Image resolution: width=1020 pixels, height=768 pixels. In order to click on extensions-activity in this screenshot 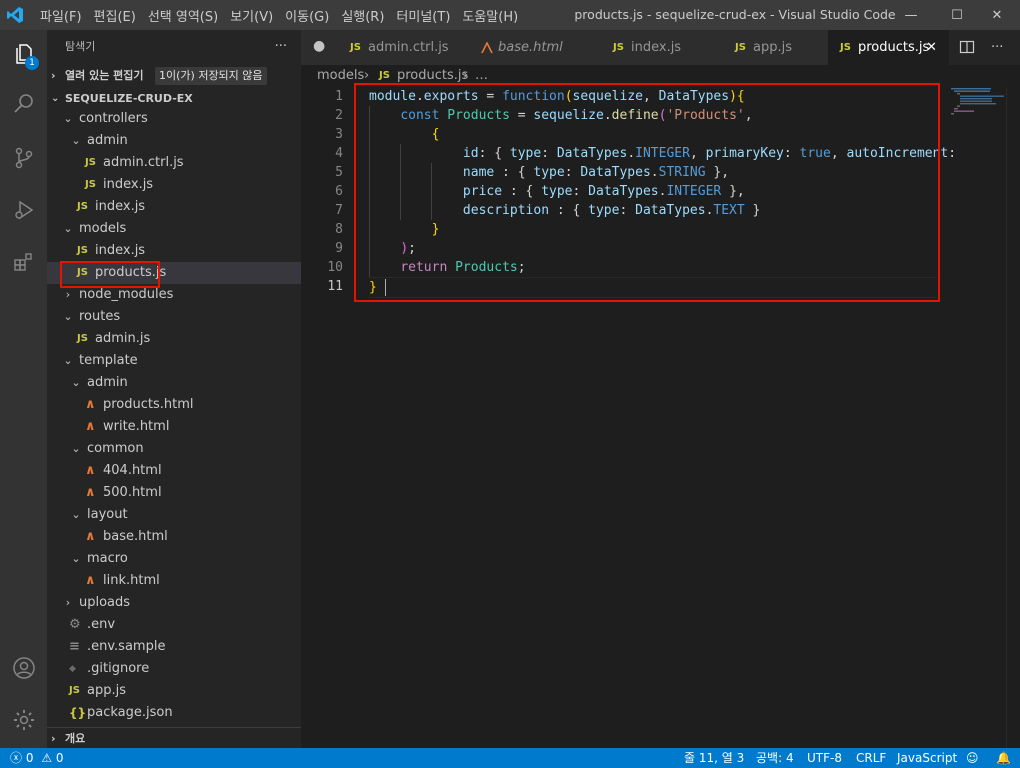, I will do `click(23, 262)`.